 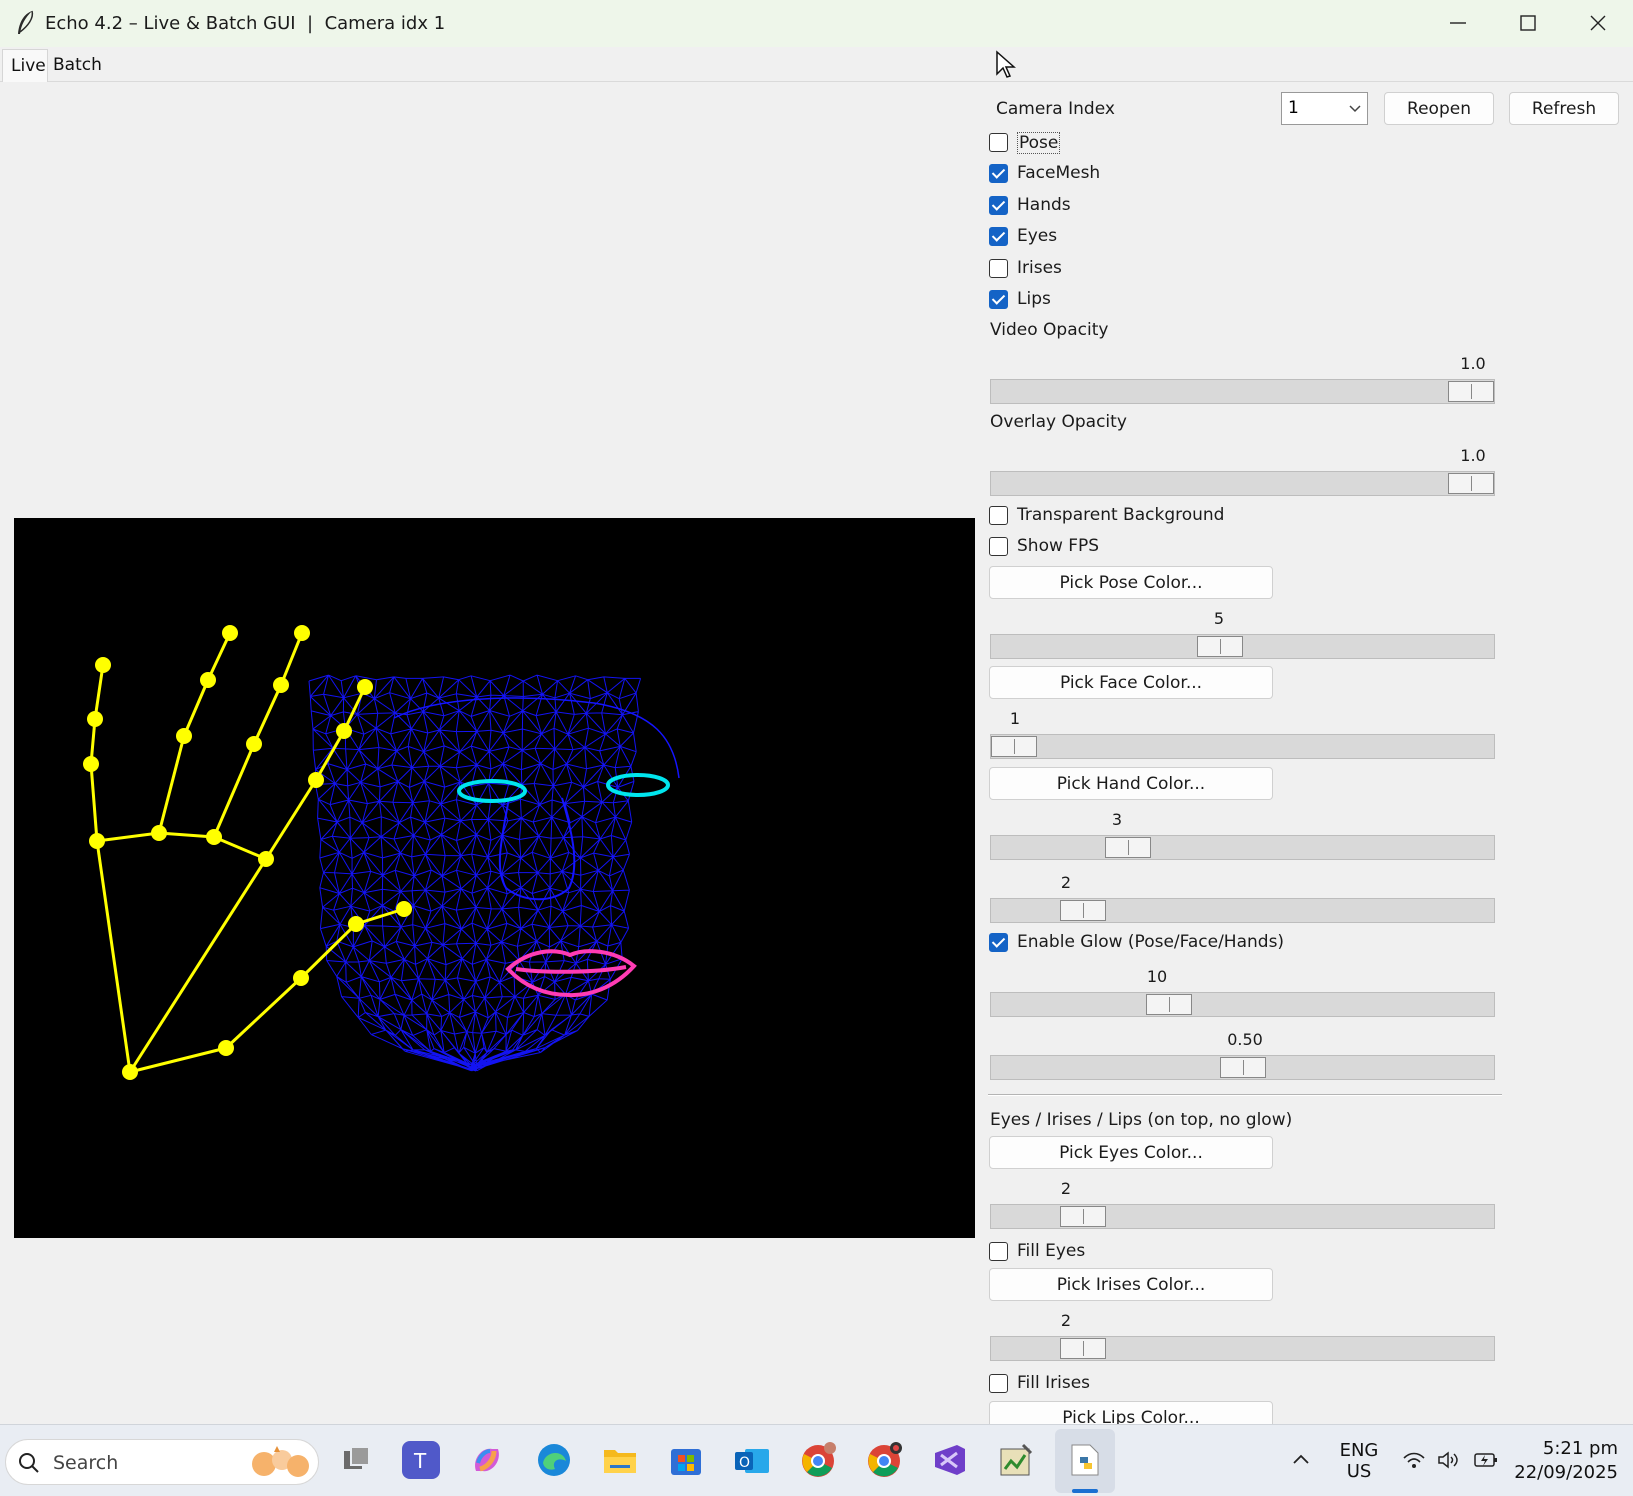 What do you see at coordinates (25, 65) in the screenshot?
I see `tab-live: Live` at bounding box center [25, 65].